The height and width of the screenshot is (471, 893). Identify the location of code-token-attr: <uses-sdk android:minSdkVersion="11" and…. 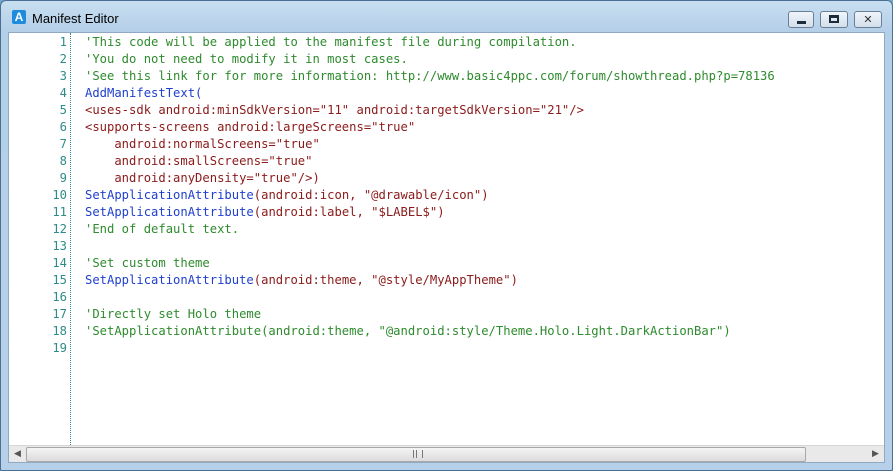
(334, 110).